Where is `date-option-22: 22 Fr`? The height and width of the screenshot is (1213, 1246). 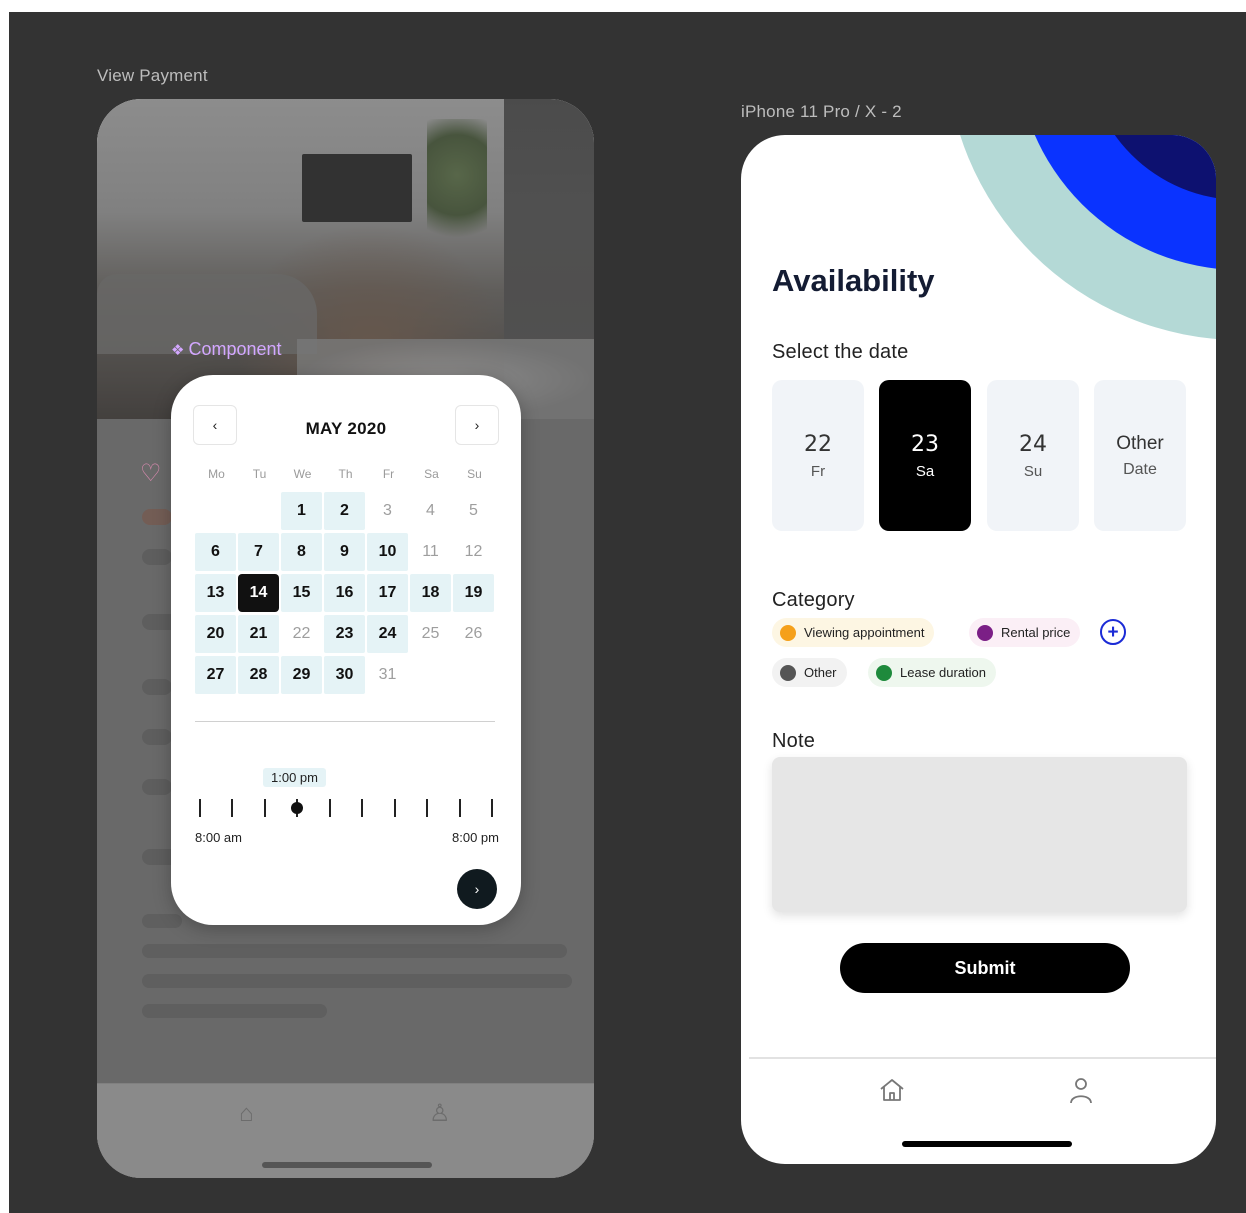
date-option-22: 22 Fr is located at coordinates (818, 455).